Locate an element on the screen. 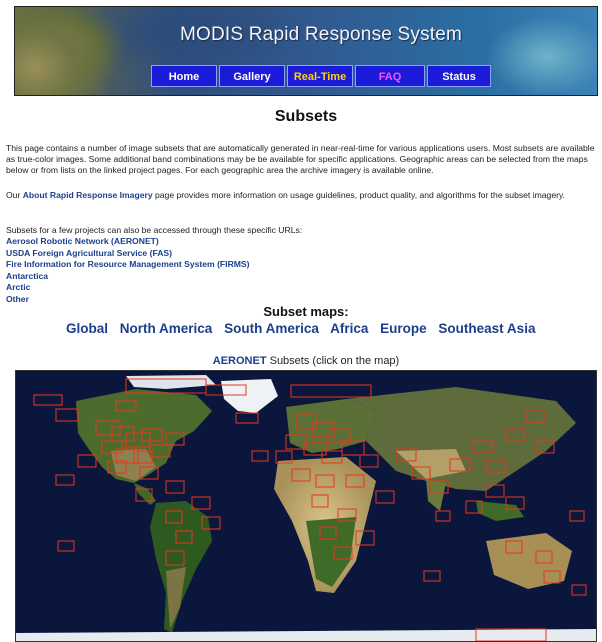  map-caption: AERONET Subsets (click on the map) is located at coordinates (301, 361).